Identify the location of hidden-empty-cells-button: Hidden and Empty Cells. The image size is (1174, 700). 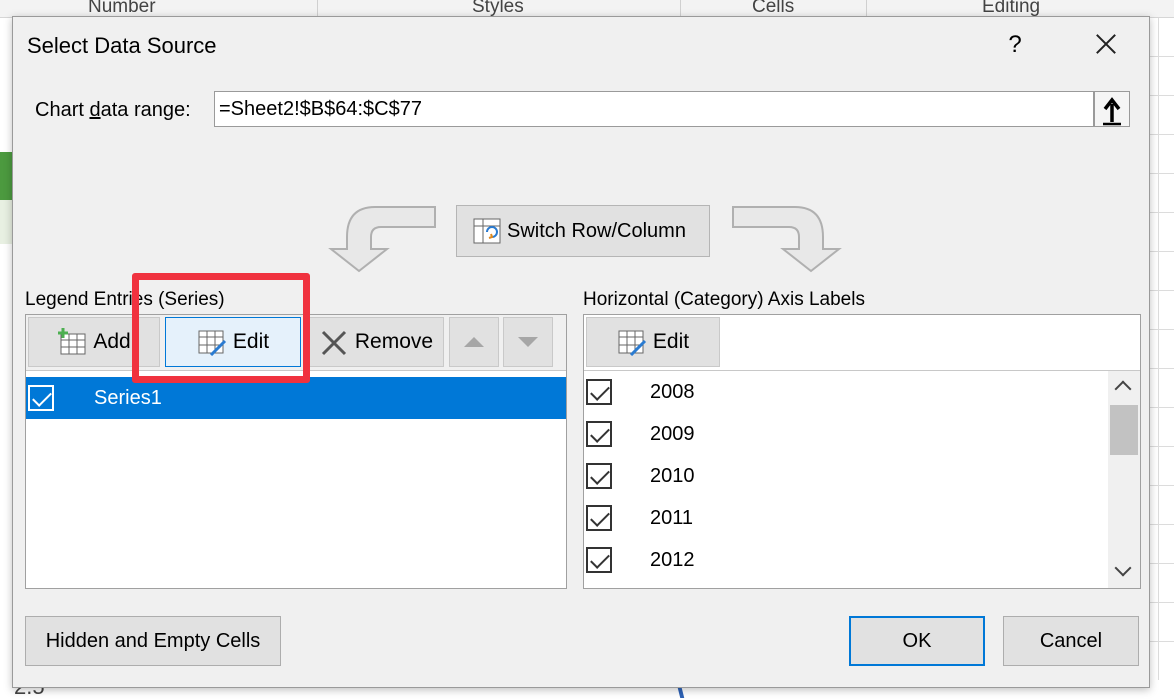
(153, 641).